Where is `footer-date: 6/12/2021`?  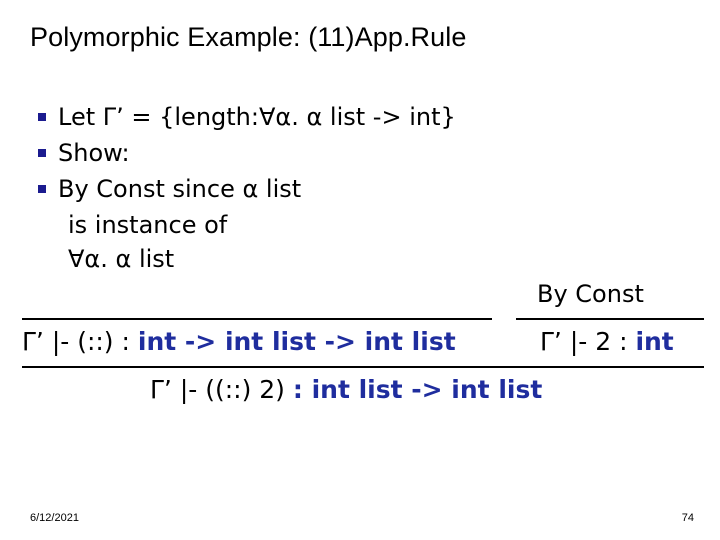 footer-date: 6/12/2021 is located at coordinates (54, 518).